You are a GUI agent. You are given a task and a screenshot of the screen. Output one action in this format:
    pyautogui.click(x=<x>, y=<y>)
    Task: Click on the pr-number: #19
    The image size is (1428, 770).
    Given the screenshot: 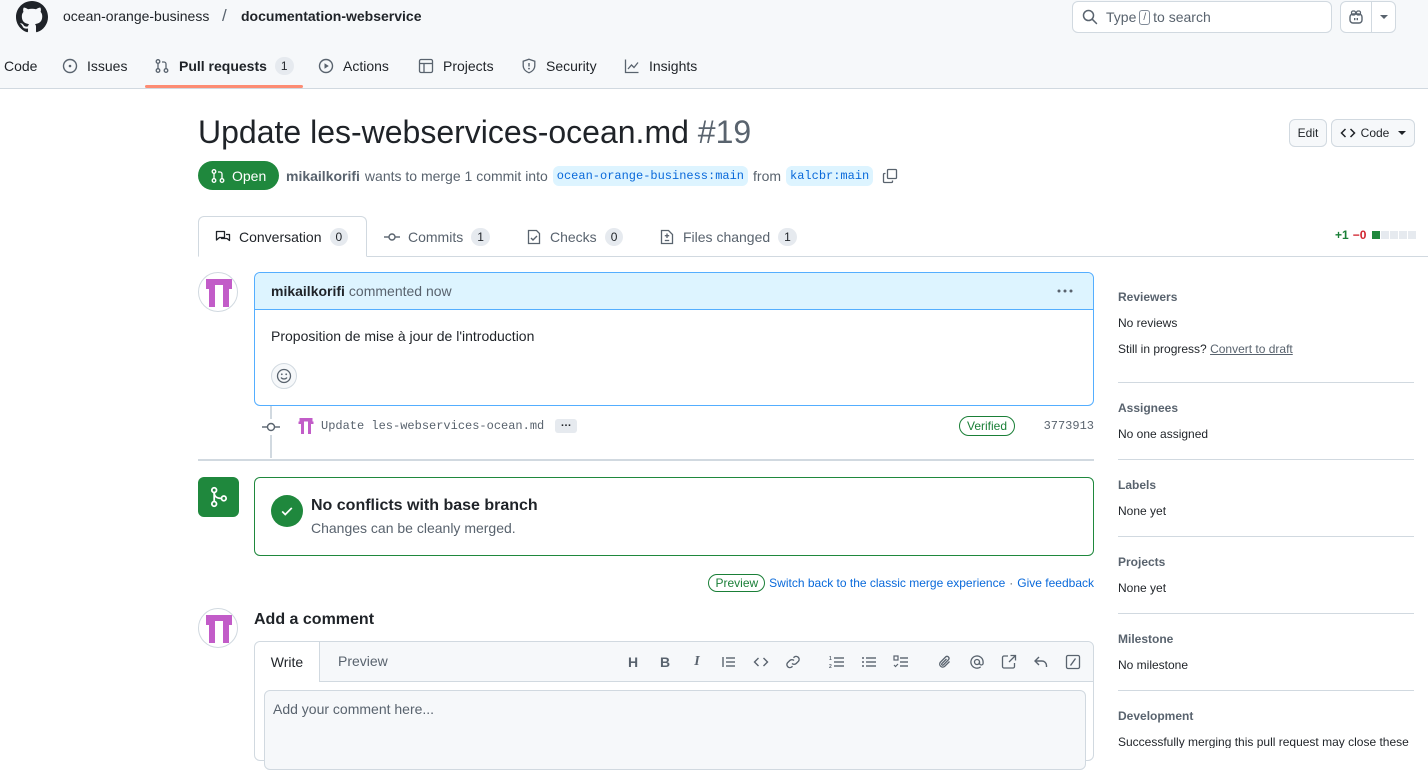 What is the action you would take?
    pyautogui.click(x=724, y=132)
    